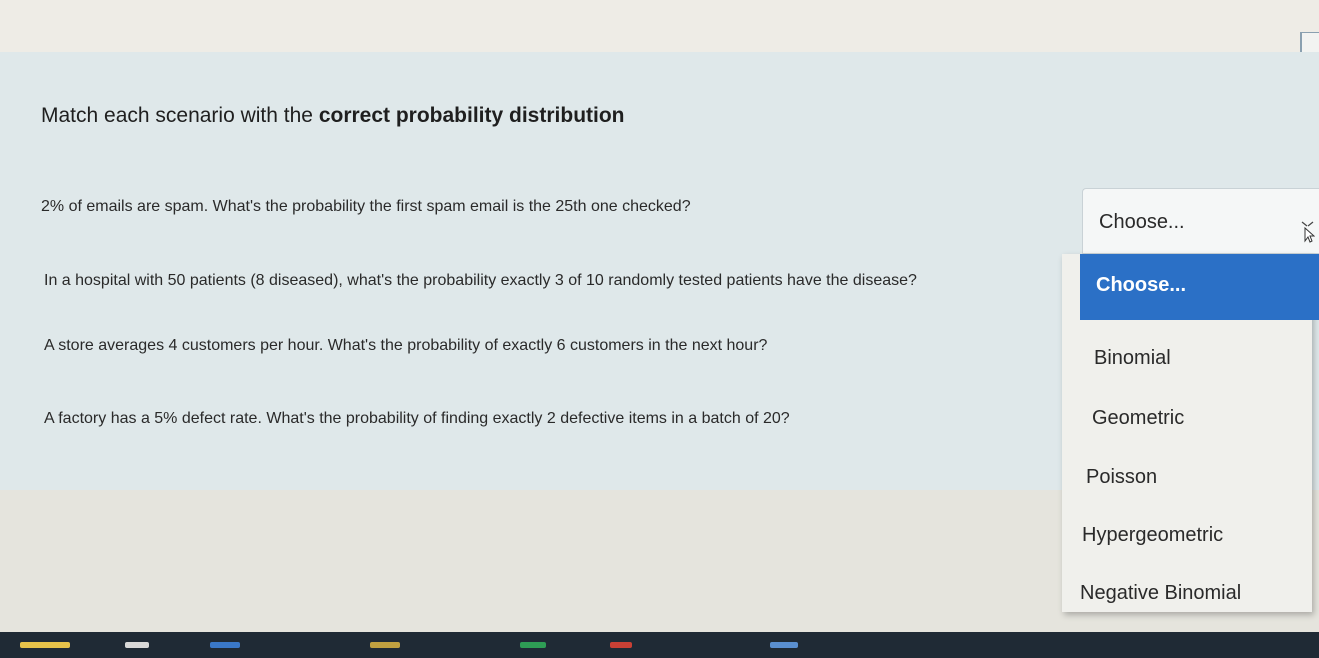 This screenshot has width=1319, height=658. Describe the element at coordinates (1187, 419) in the screenshot. I see `dropdown-option-geometric: Geometric` at that location.